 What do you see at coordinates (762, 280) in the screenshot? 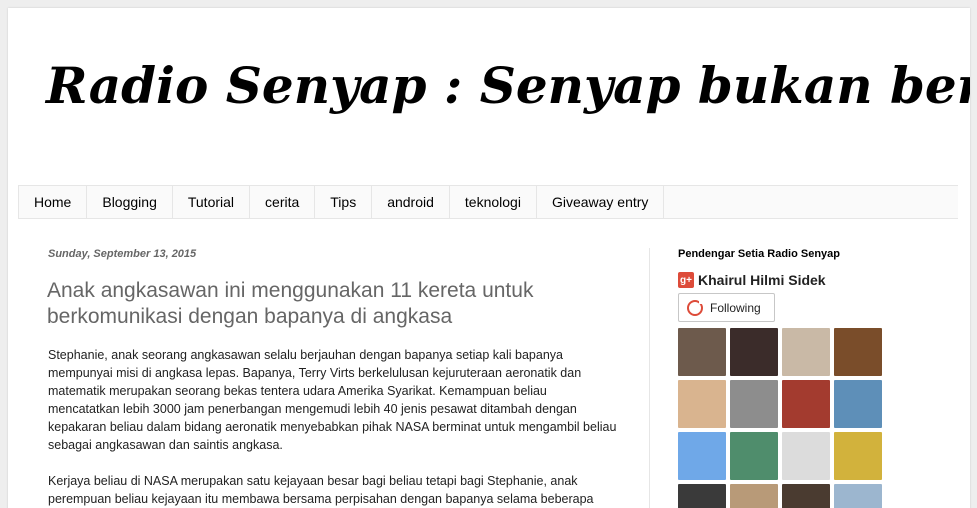
I see `profile-name: Khairul Hilmi Sidek` at bounding box center [762, 280].